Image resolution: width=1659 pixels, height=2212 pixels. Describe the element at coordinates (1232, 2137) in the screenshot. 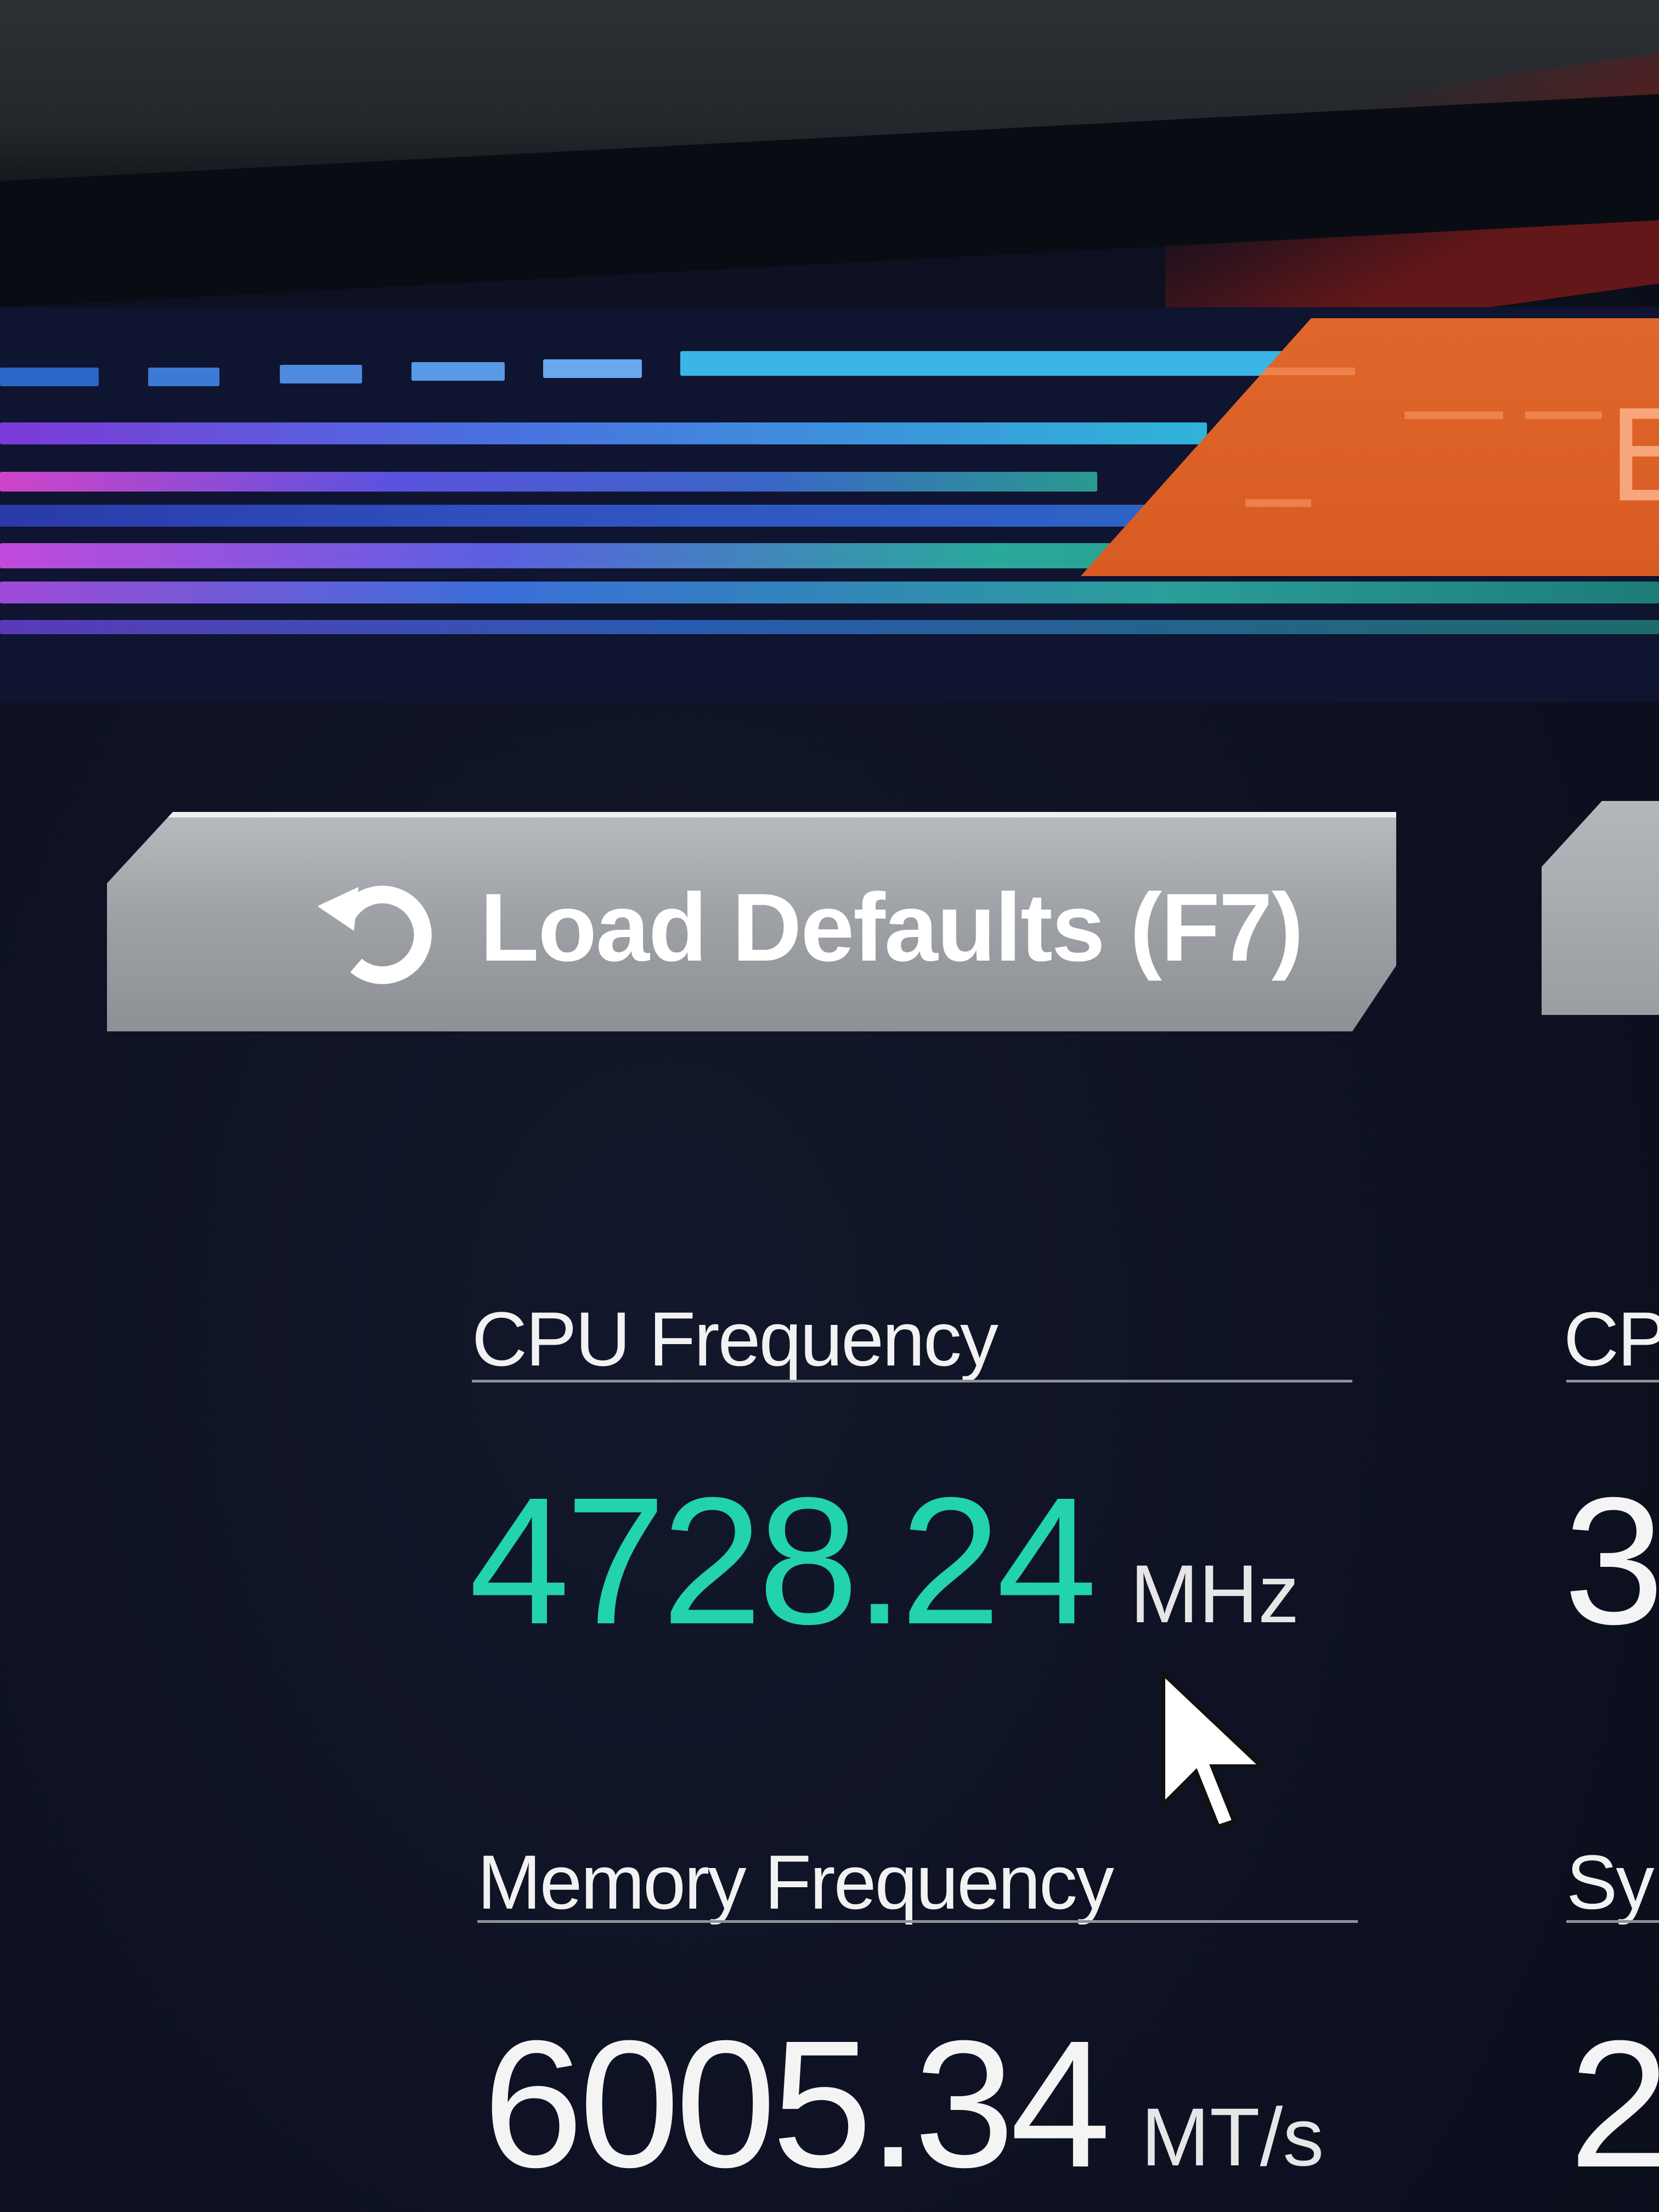

I see `memory-frequency-unit: MT/s` at that location.